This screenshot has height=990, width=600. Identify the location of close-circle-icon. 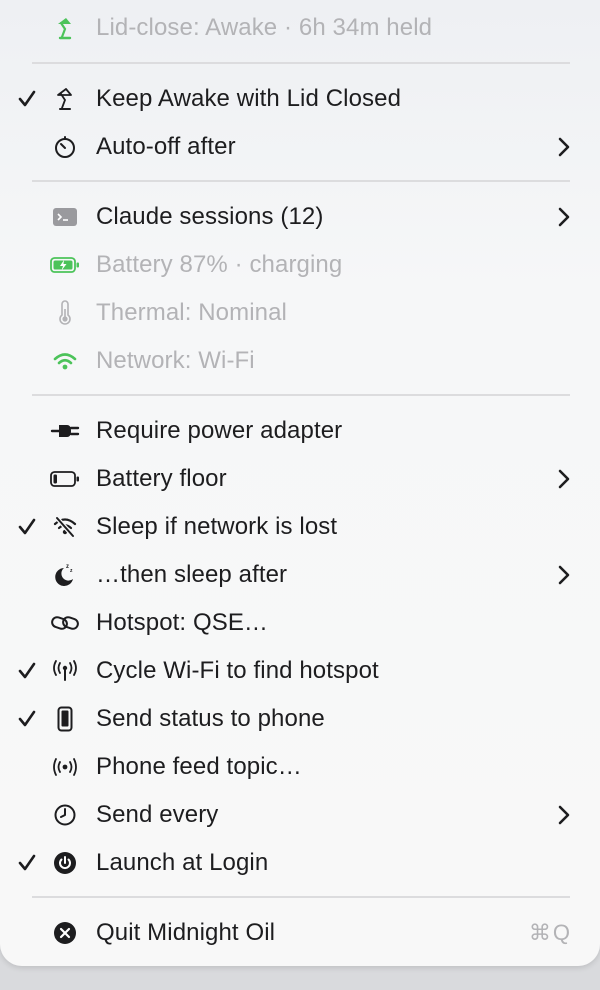
(65, 933).